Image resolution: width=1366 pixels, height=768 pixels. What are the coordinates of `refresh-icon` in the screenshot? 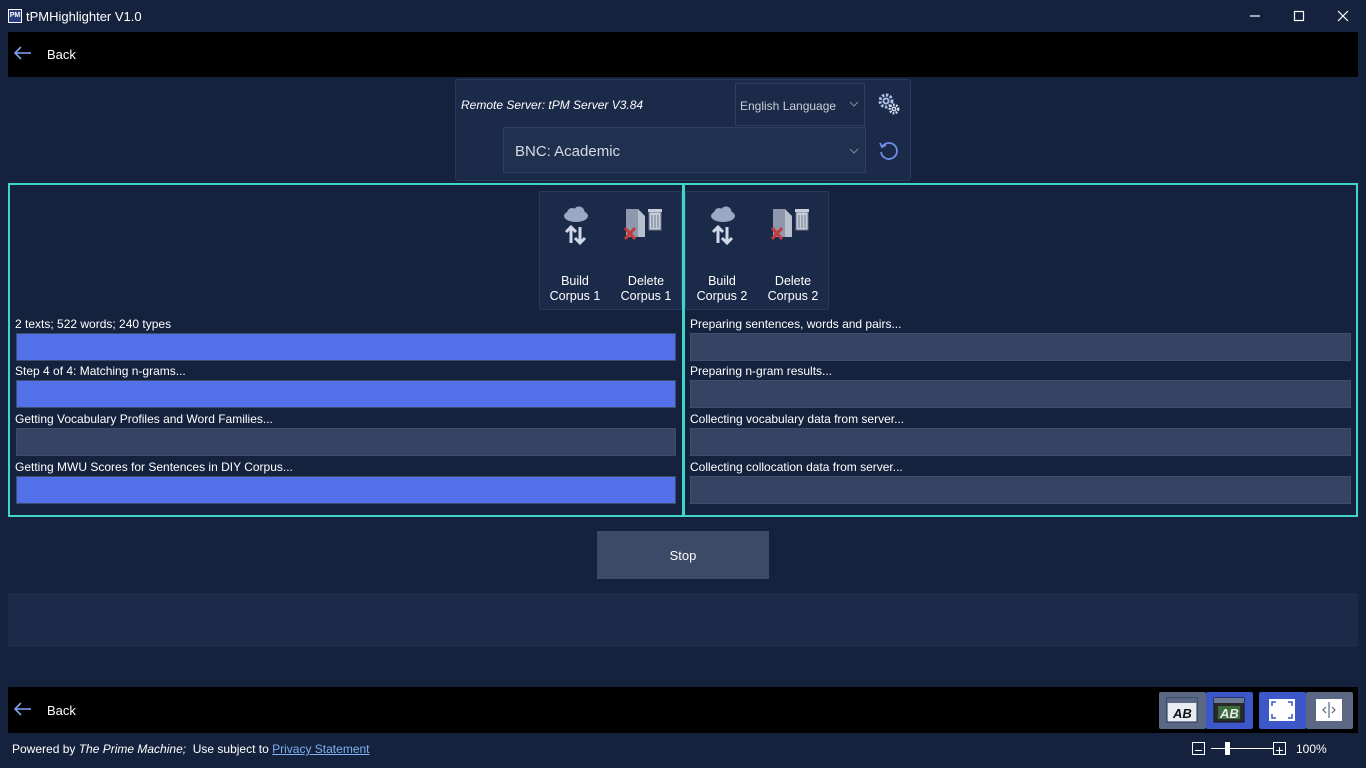 It's located at (889, 151).